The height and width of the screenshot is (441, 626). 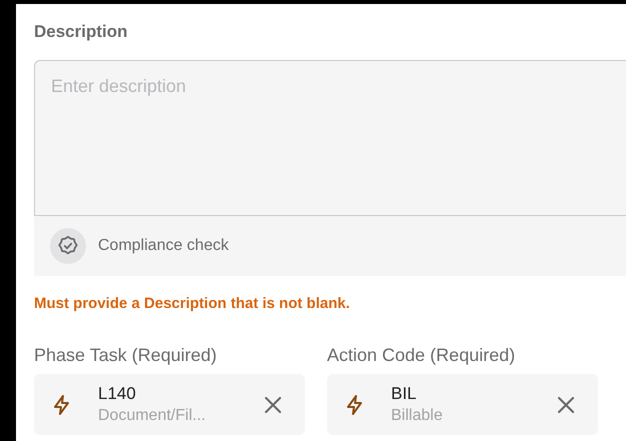 What do you see at coordinates (81, 32) in the screenshot?
I see `field-label: Description` at bounding box center [81, 32].